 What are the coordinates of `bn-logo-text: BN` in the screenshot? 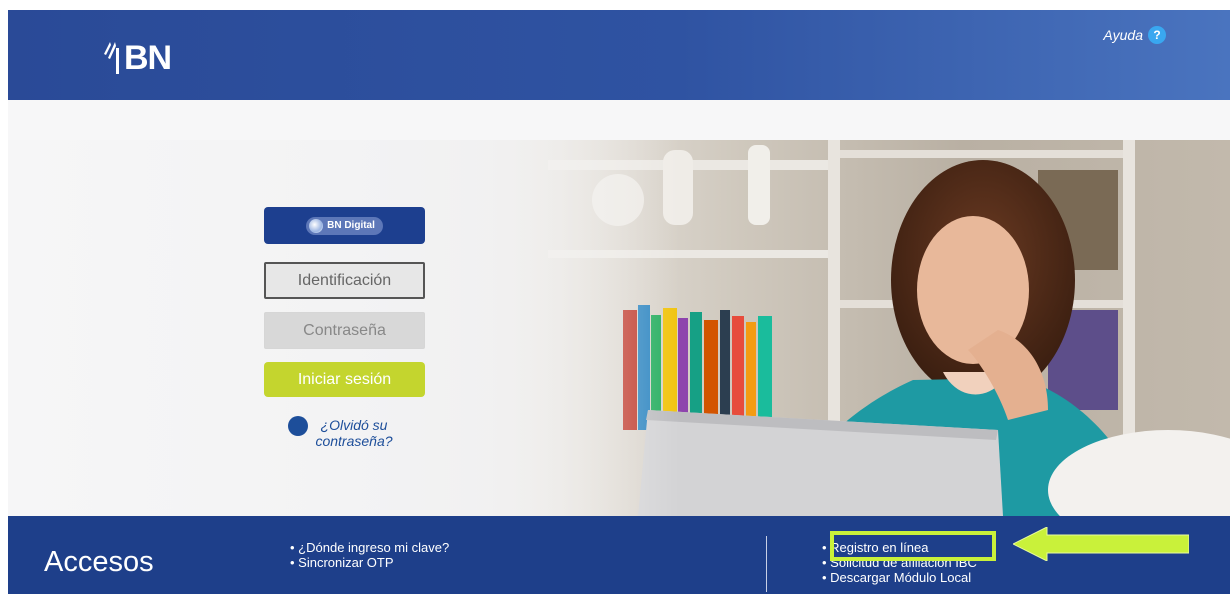 It's located at (148, 58).